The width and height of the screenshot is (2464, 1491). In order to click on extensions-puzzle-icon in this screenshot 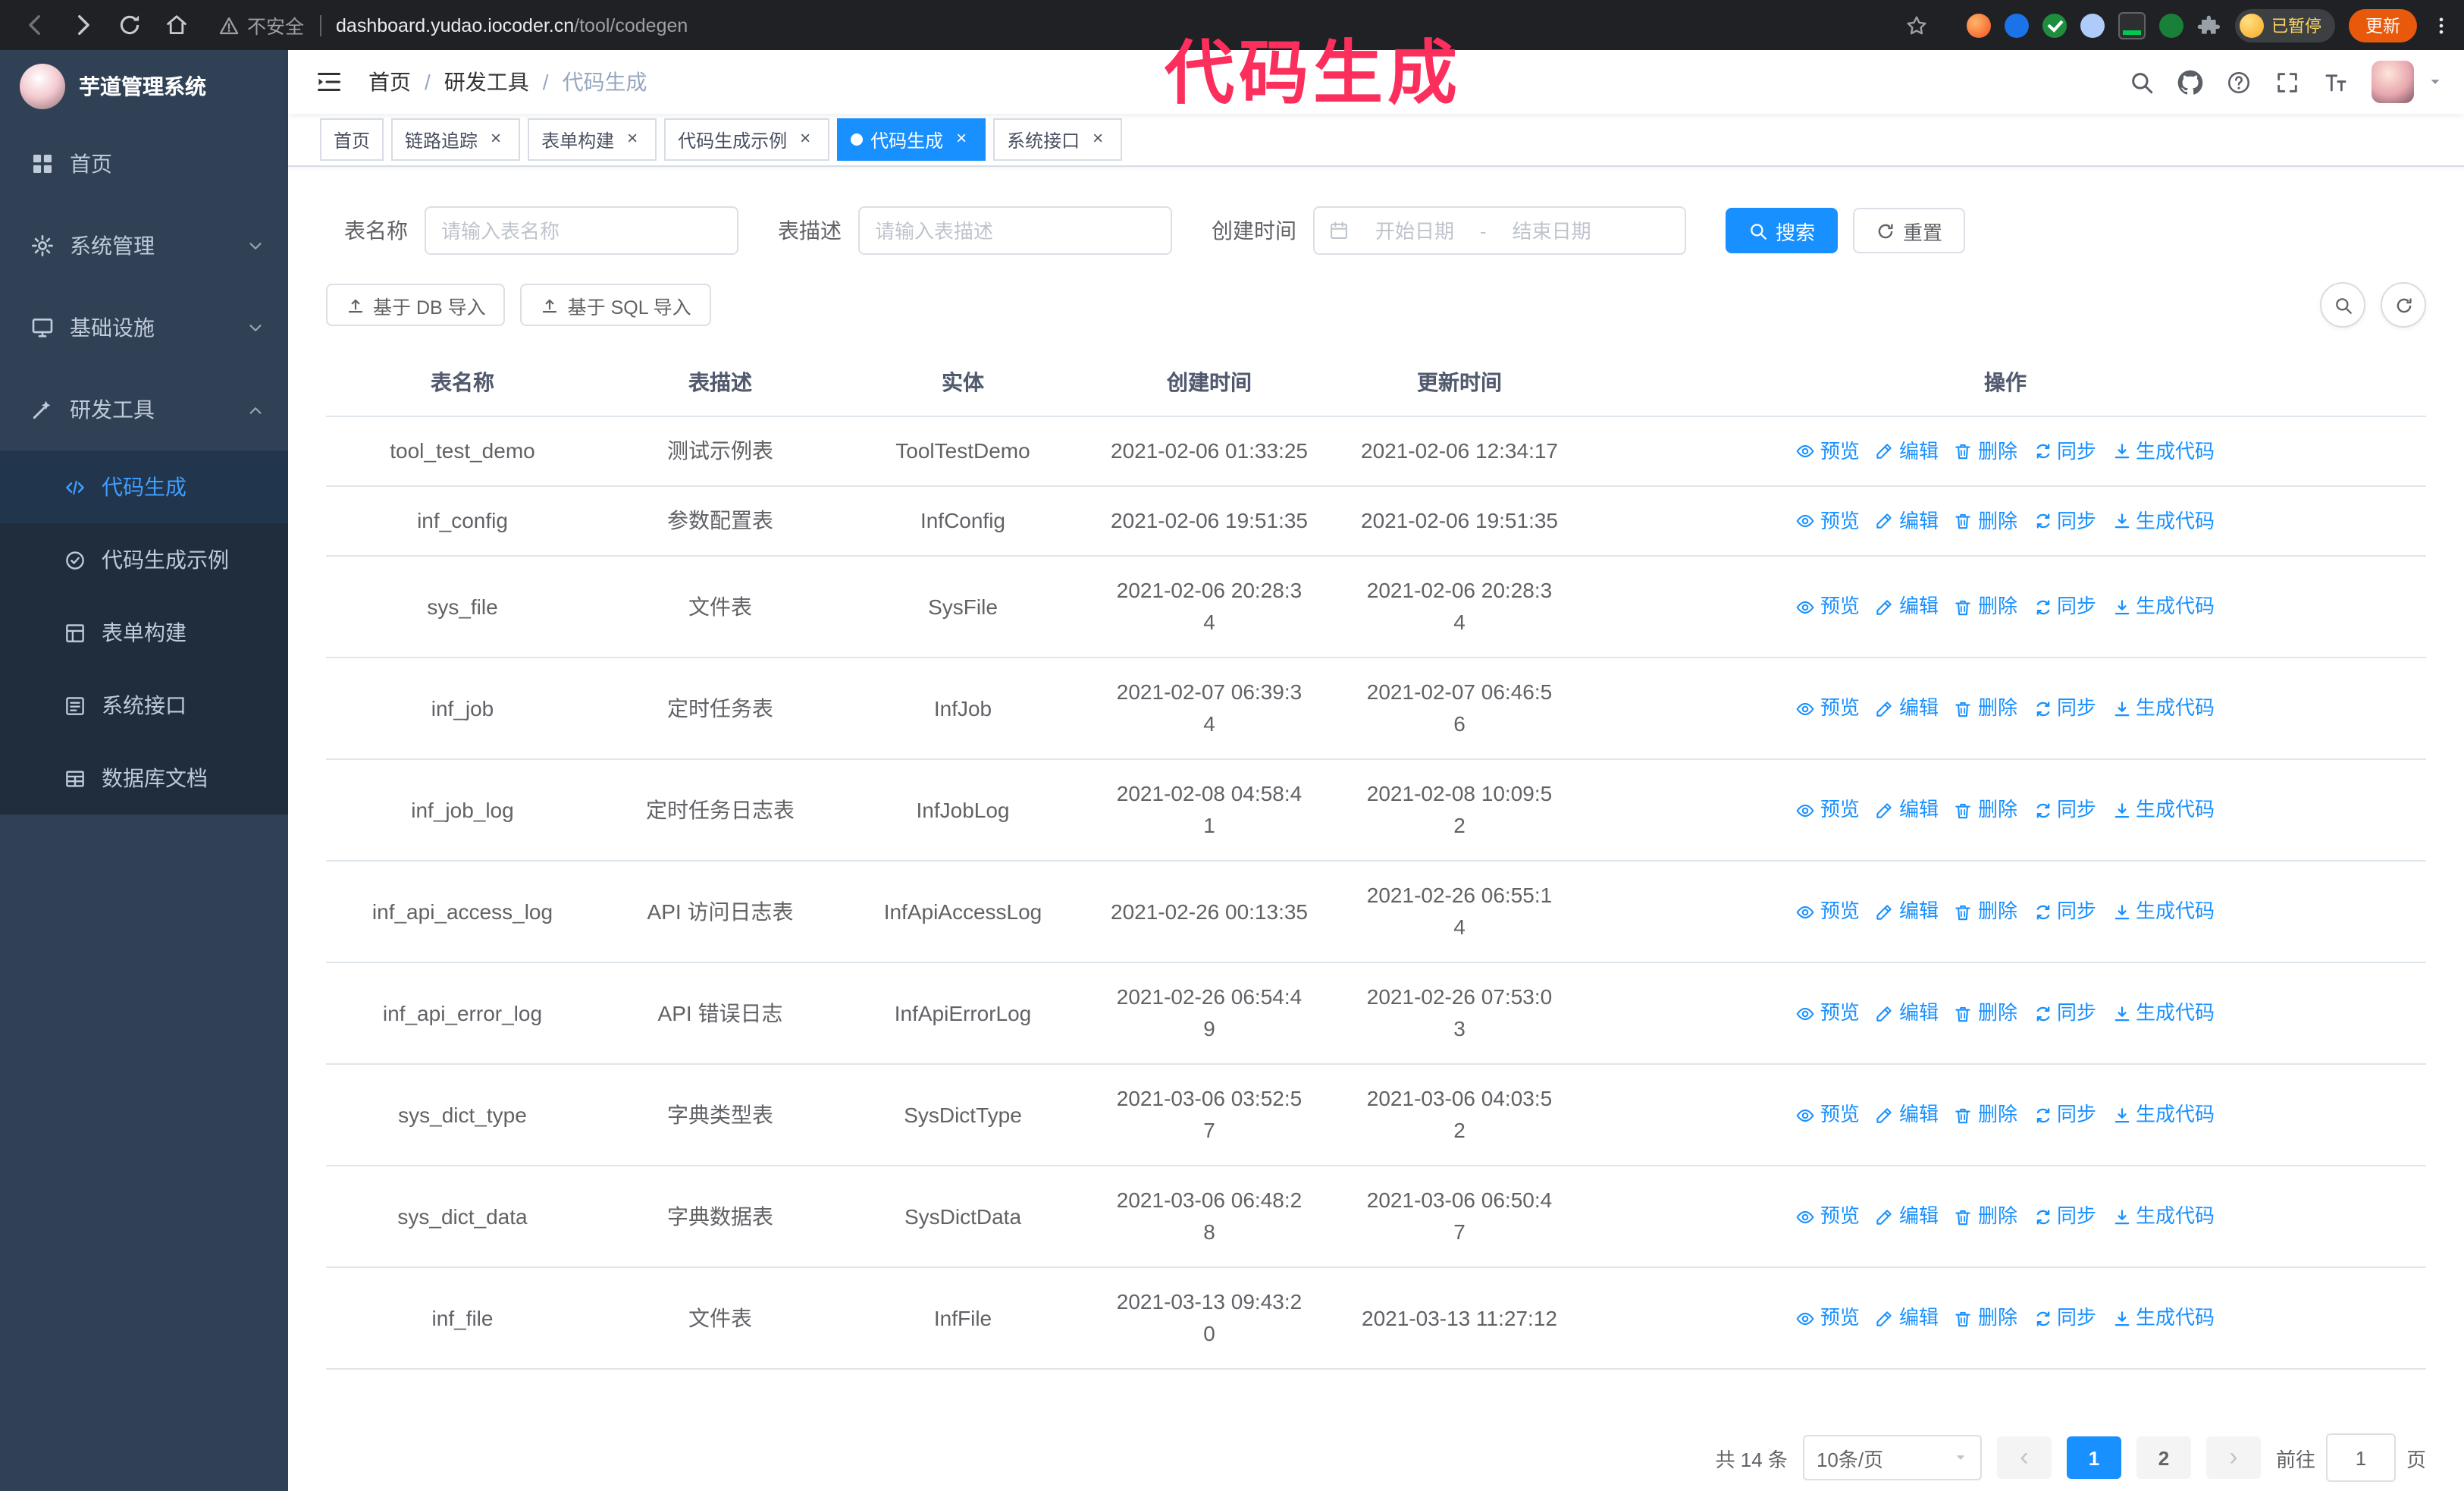, I will do `click(2209, 25)`.